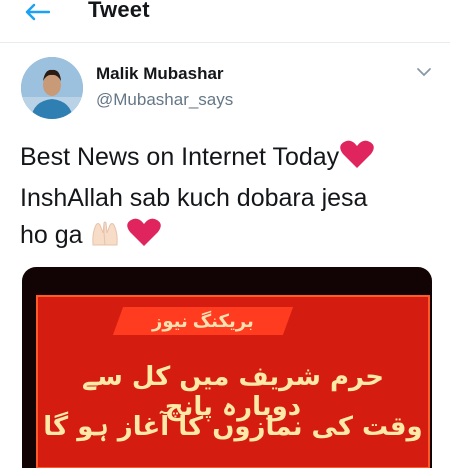 Image resolution: width=450 pixels, height=468 pixels. I want to click on arrow-left-icon, so click(37, 12).